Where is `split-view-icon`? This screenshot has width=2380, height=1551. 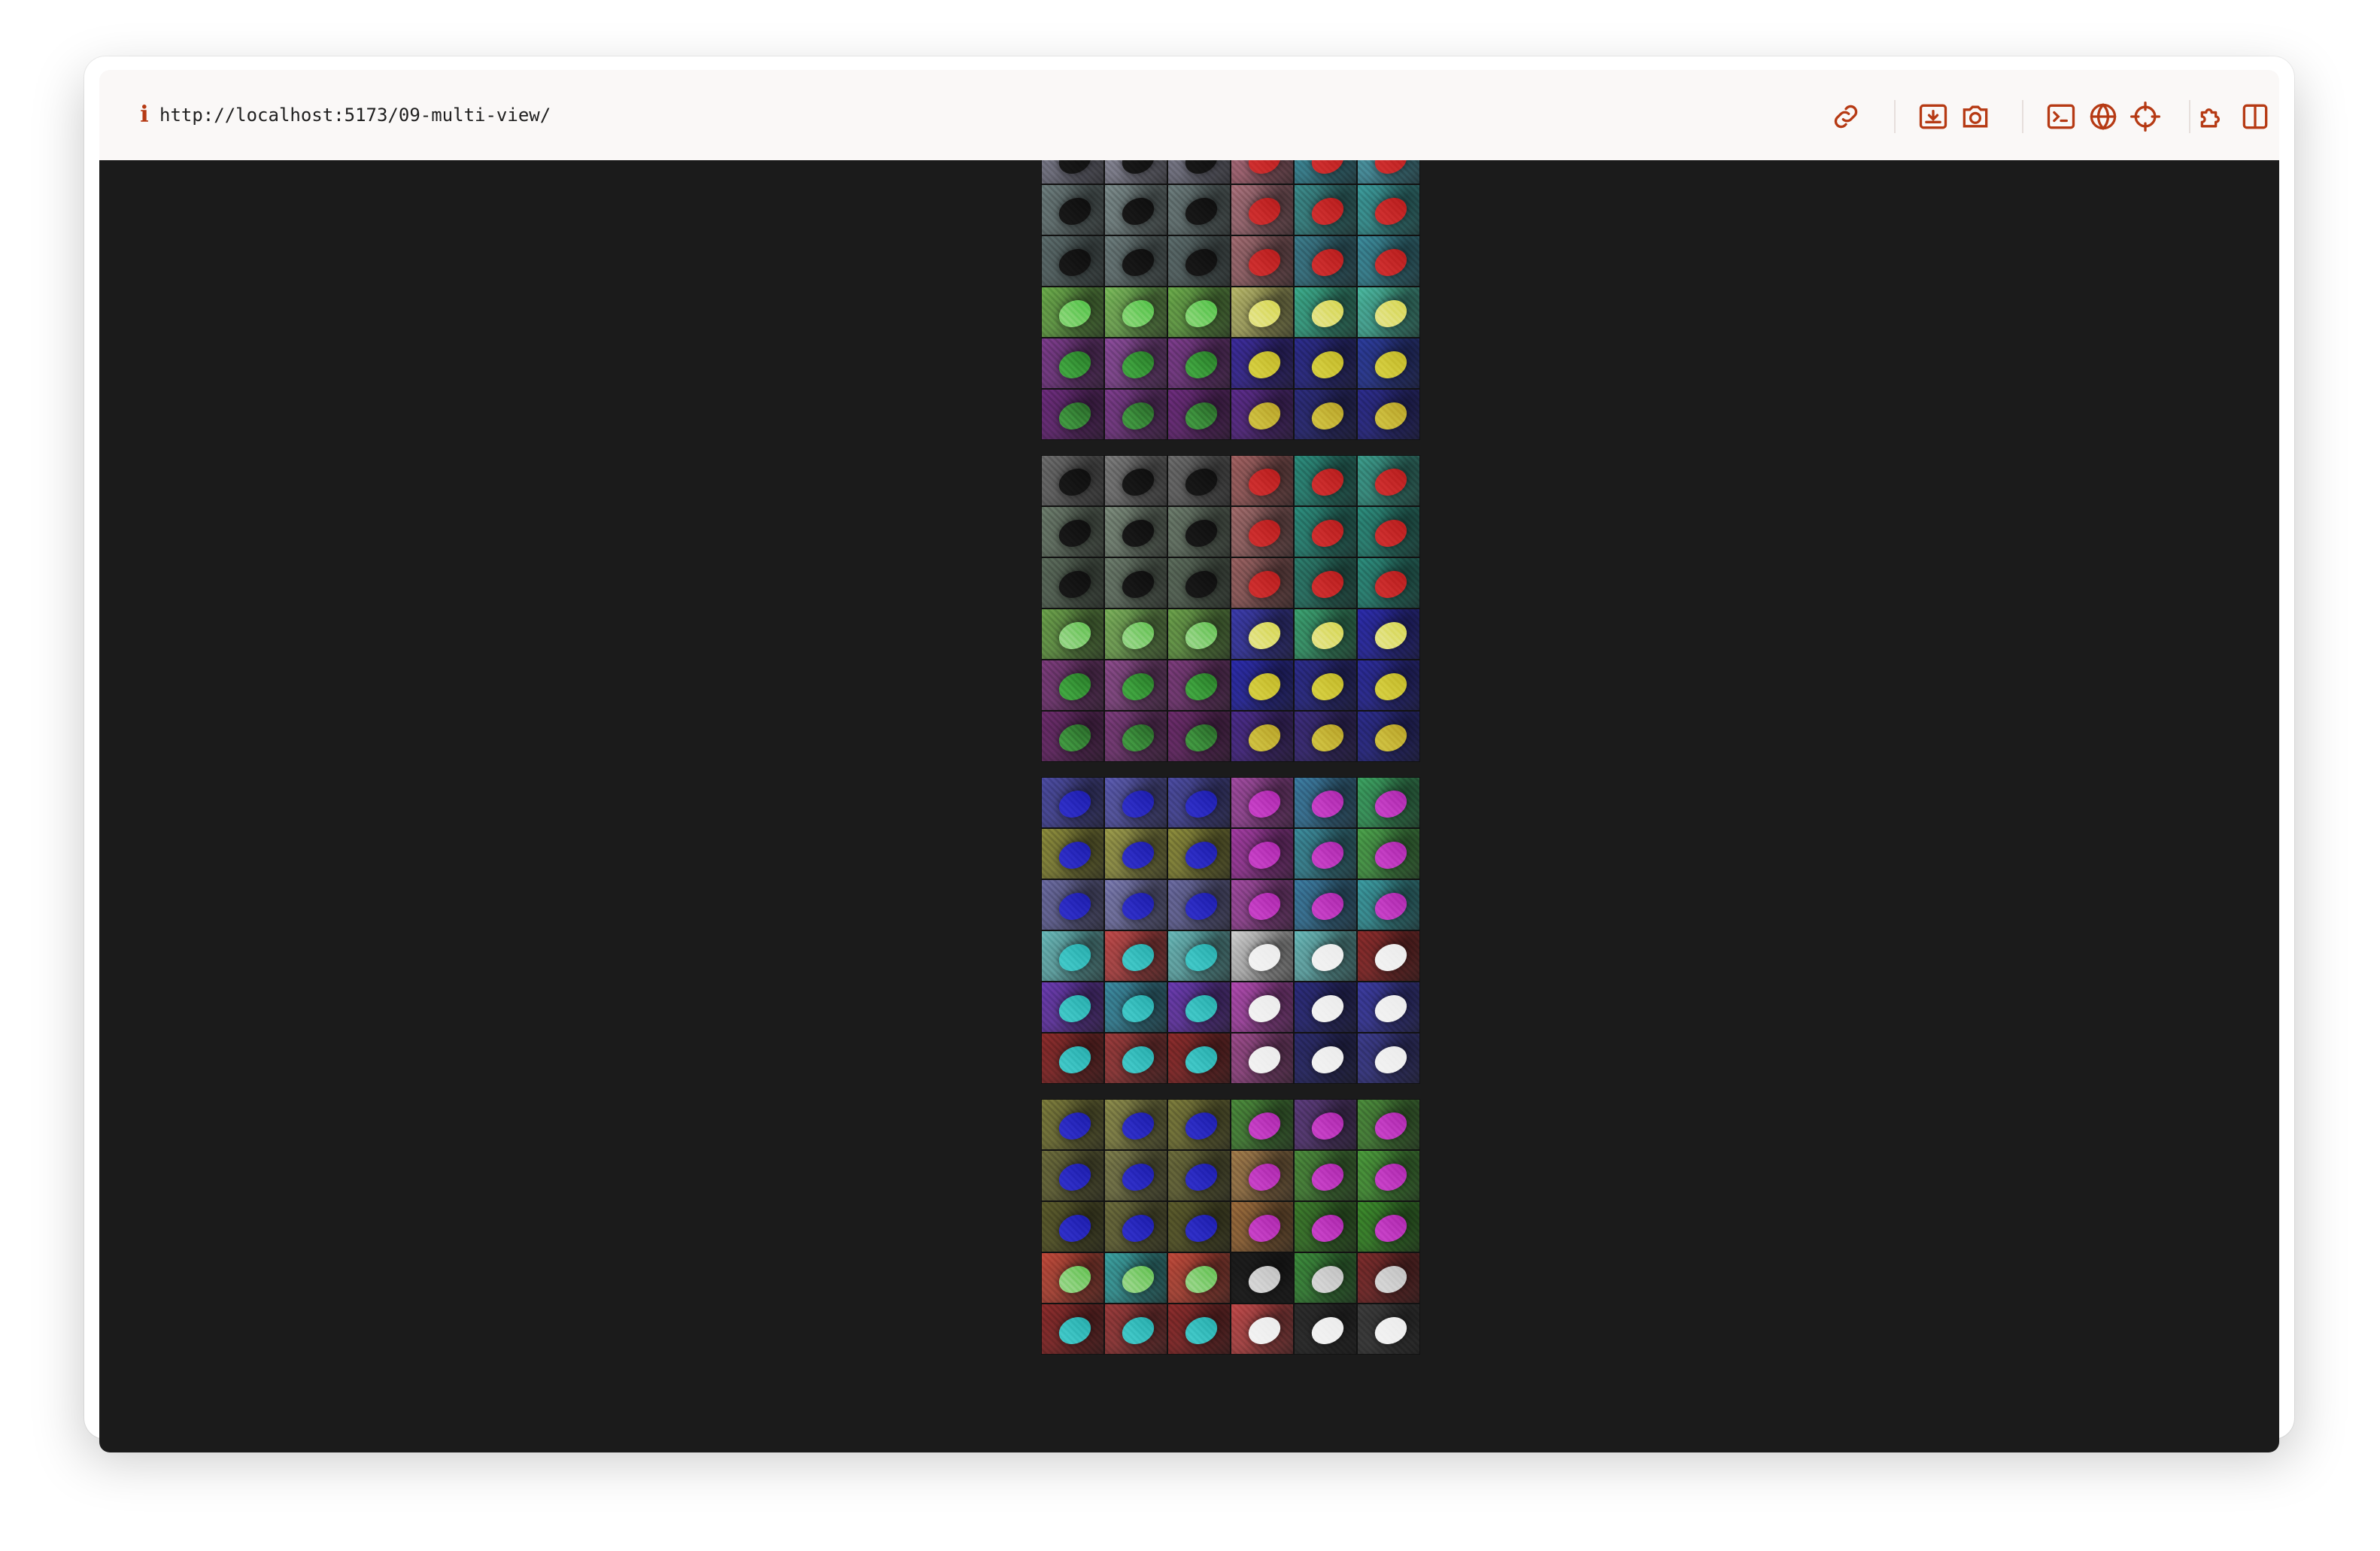
split-view-icon is located at coordinates (2255, 116).